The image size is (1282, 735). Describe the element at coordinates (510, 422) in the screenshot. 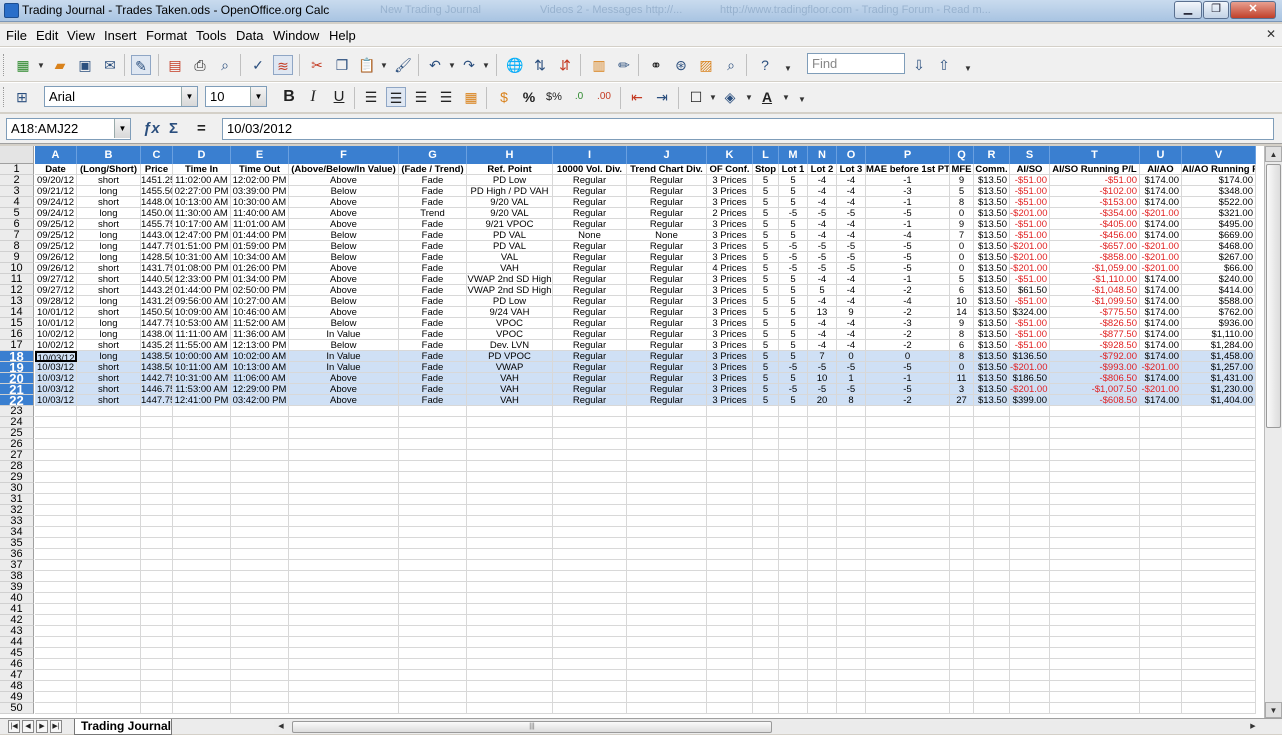

I see `cell-h24` at that location.